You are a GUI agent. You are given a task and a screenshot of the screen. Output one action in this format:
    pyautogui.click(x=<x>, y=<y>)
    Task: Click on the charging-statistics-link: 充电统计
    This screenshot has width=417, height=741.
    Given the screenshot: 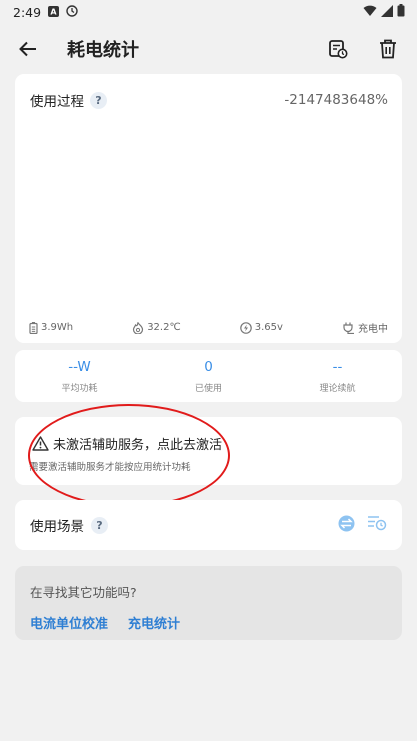 What is the action you would take?
    pyautogui.click(x=154, y=622)
    